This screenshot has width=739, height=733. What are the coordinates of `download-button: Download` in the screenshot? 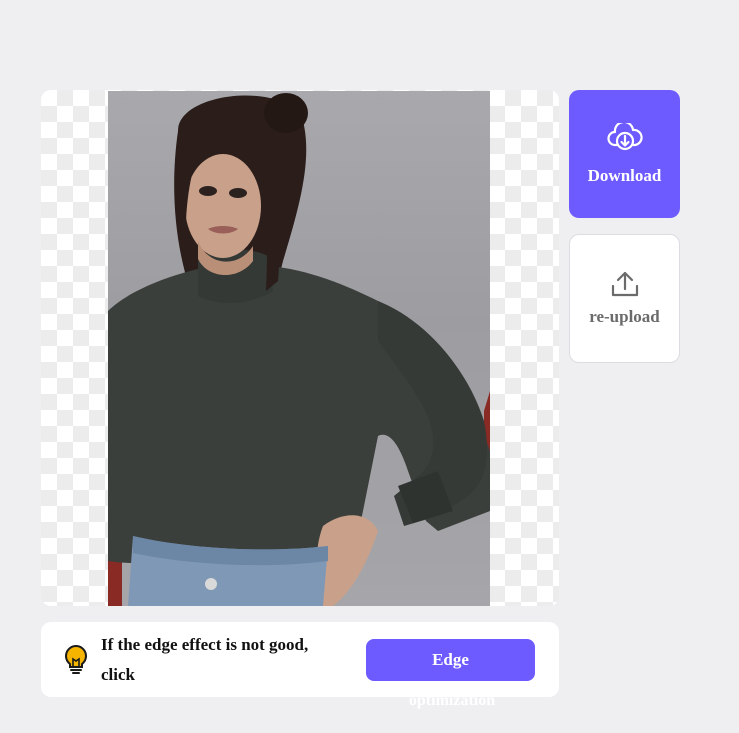 It's located at (624, 154).